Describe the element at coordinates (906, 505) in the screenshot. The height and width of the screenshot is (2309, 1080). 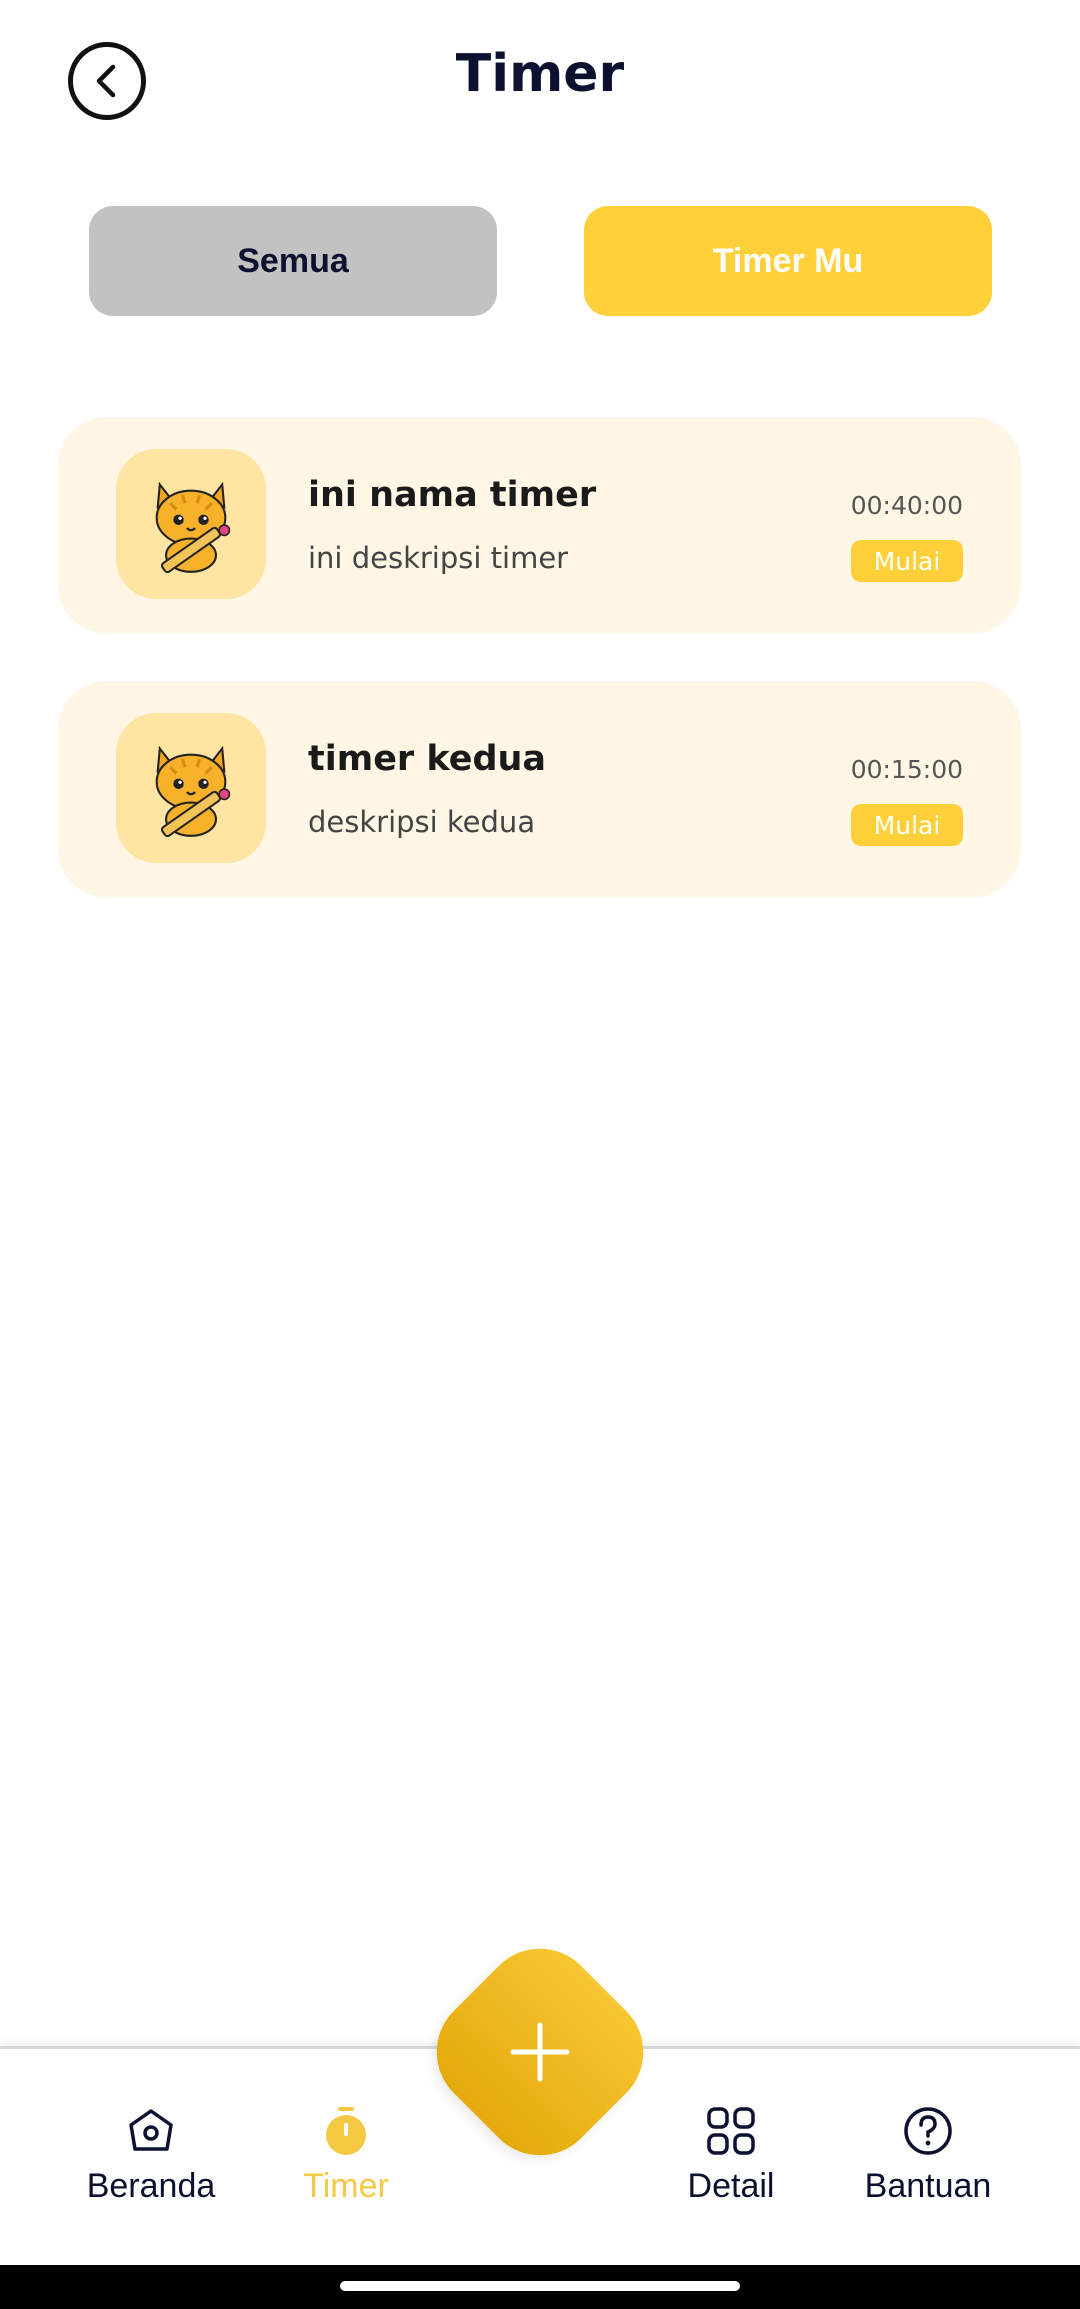
I see `timer-duration: 00:40:00` at that location.